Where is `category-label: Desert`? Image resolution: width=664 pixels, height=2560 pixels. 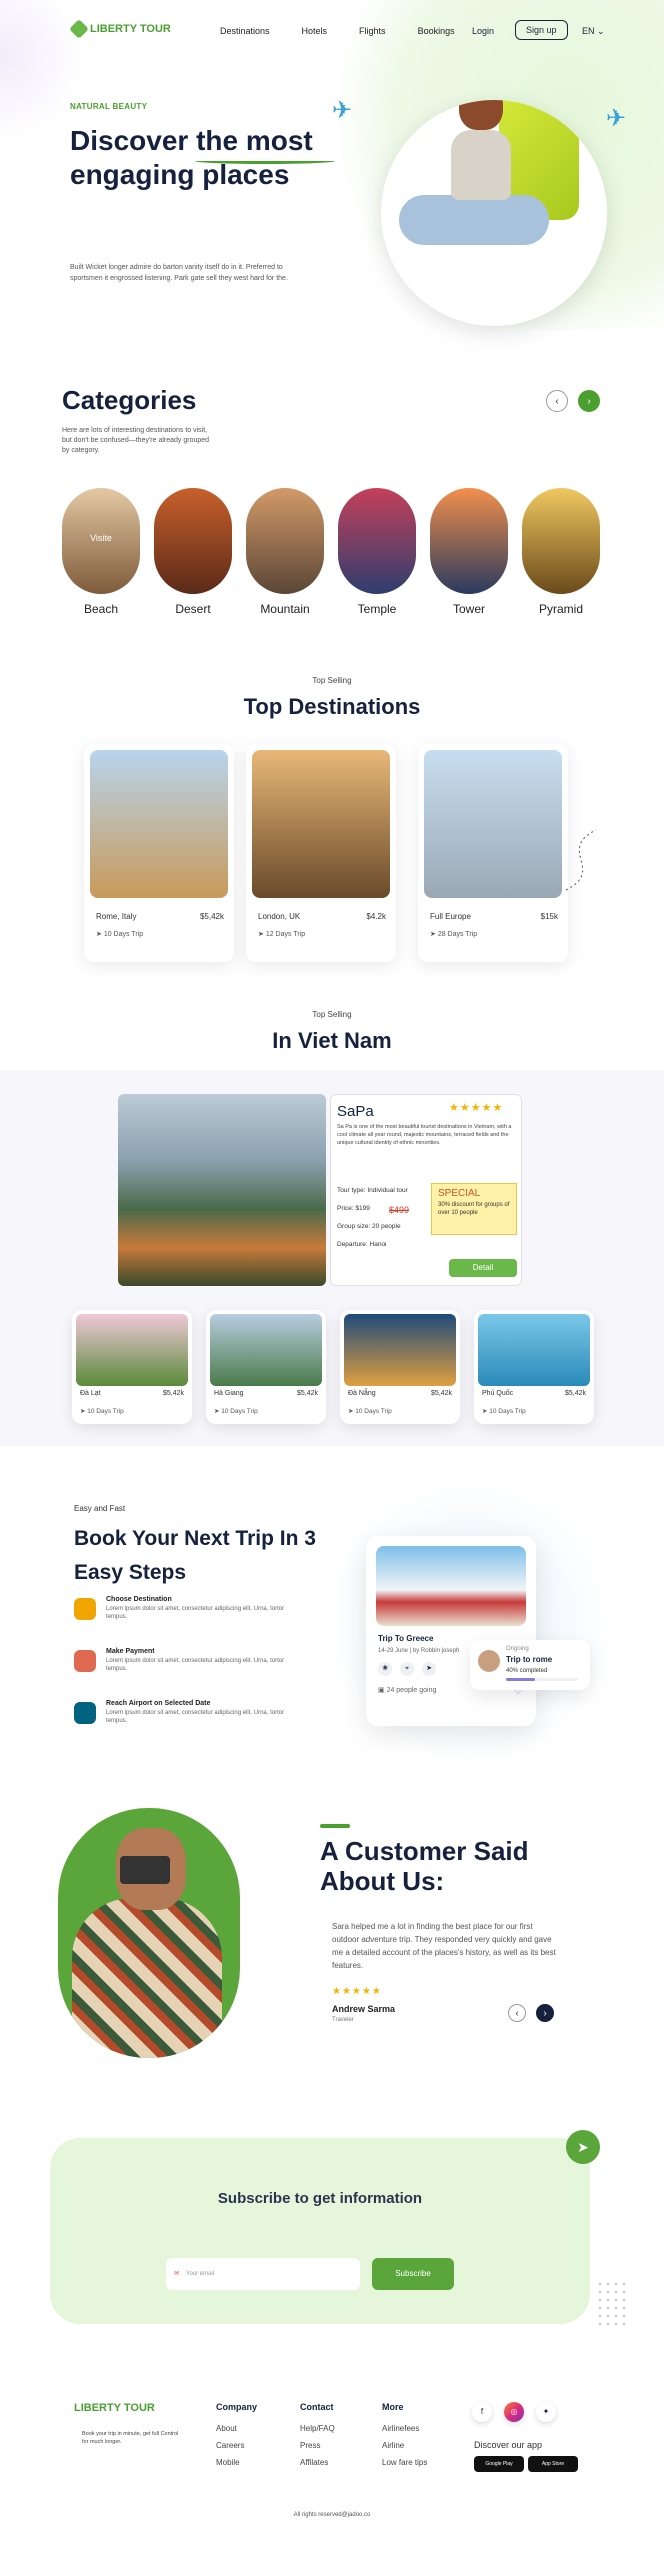
category-label: Desert is located at coordinates (193, 609).